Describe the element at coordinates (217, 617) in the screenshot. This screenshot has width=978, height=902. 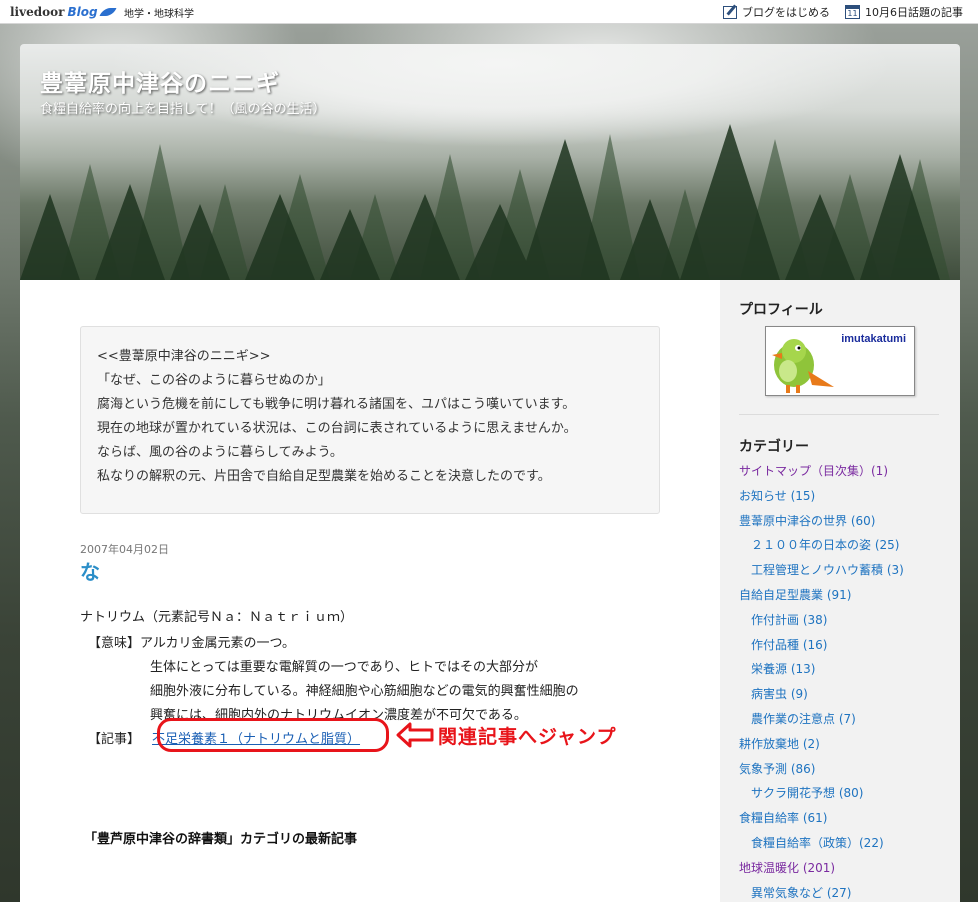
I see `entry-heading: ナトリウム（元素記号Ｎａ：Ｎａｔｒｉｕｍ）` at that location.